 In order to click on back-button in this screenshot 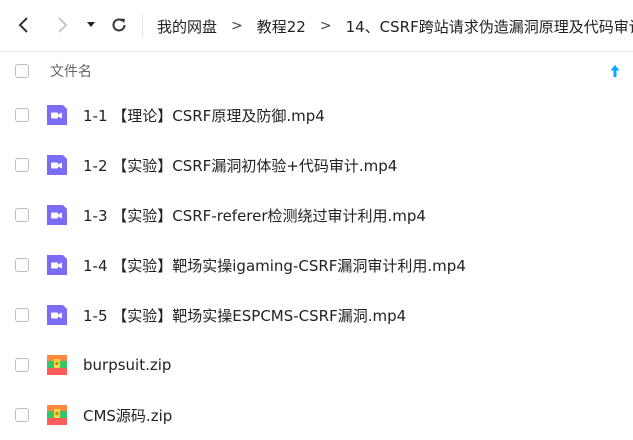, I will do `click(24, 25)`.